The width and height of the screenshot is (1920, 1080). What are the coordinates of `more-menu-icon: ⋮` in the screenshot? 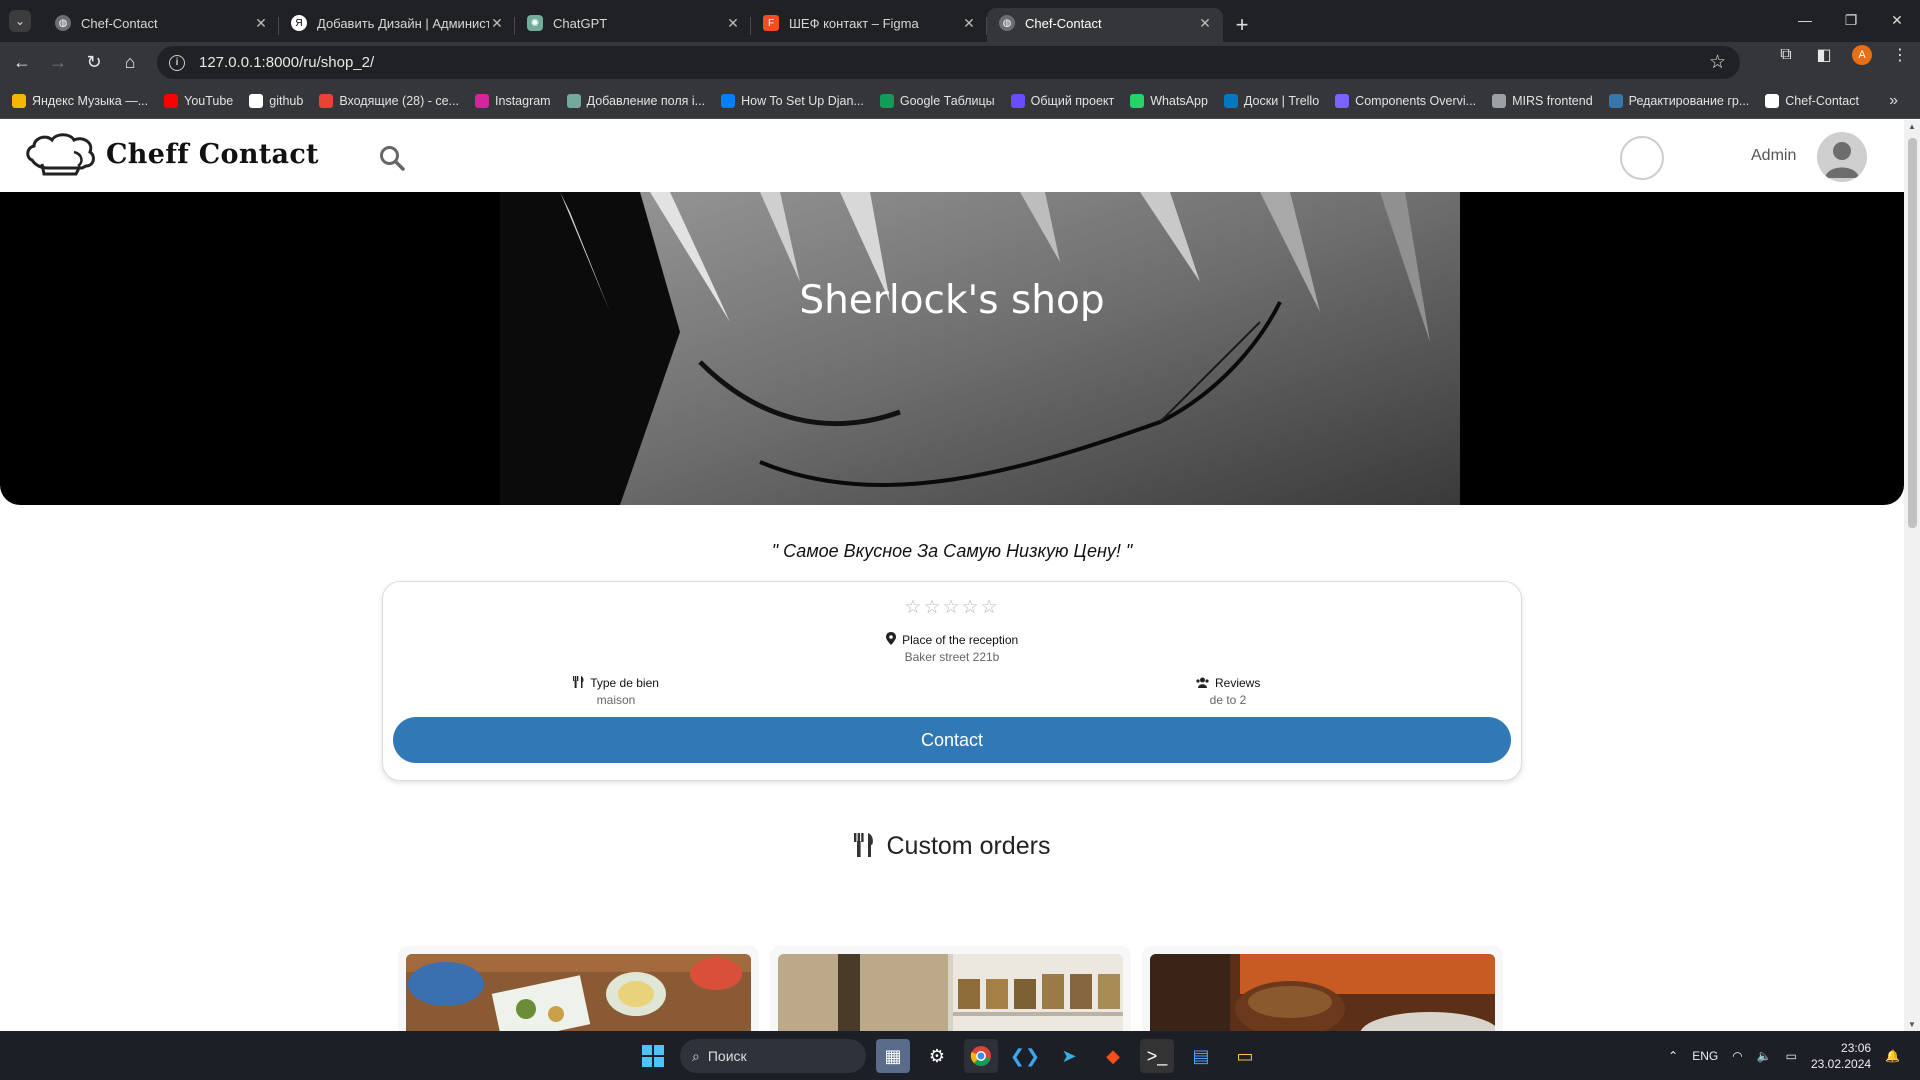 It's located at (1900, 55).